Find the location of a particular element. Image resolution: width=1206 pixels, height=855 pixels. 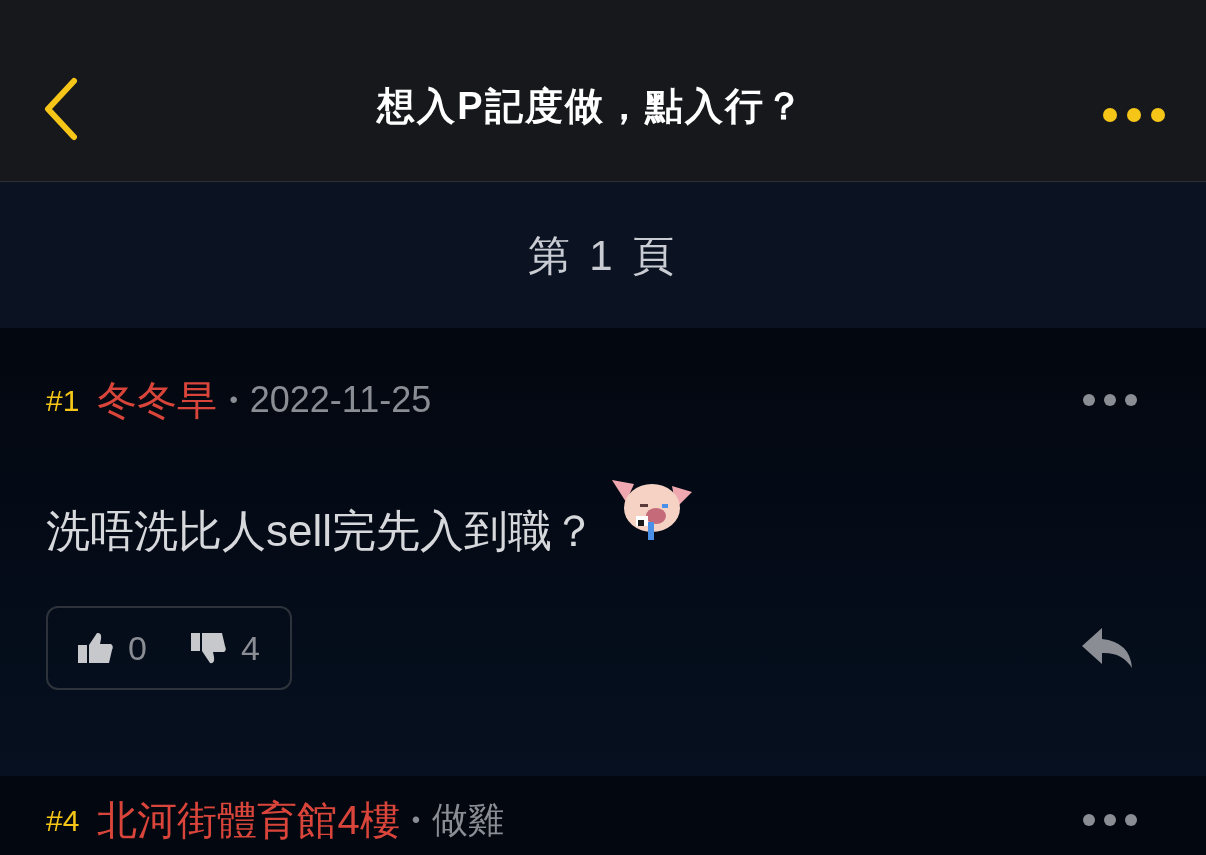

reply-icon is located at coordinates (1107, 648).